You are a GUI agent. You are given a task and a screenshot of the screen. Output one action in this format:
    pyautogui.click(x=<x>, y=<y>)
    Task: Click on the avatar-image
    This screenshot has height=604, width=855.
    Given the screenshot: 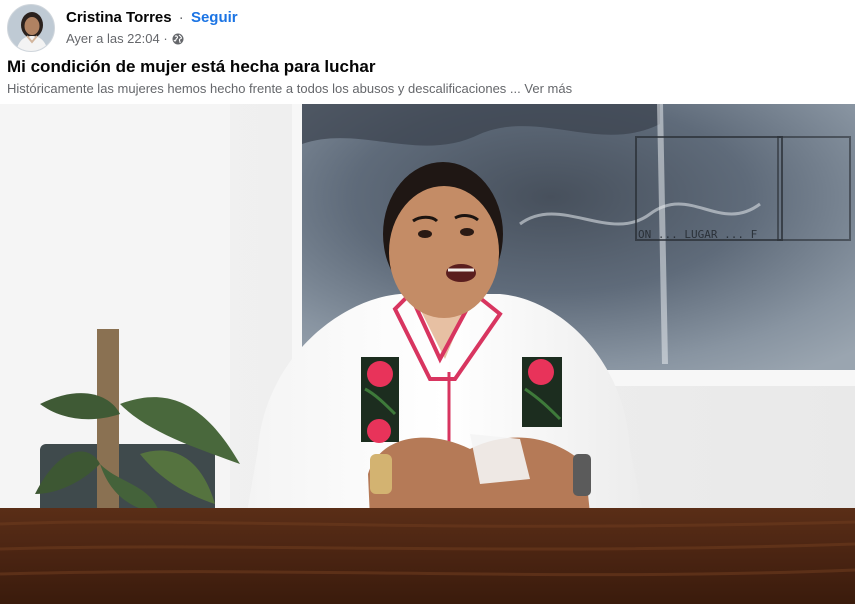 What is the action you would take?
    pyautogui.click(x=31, y=28)
    